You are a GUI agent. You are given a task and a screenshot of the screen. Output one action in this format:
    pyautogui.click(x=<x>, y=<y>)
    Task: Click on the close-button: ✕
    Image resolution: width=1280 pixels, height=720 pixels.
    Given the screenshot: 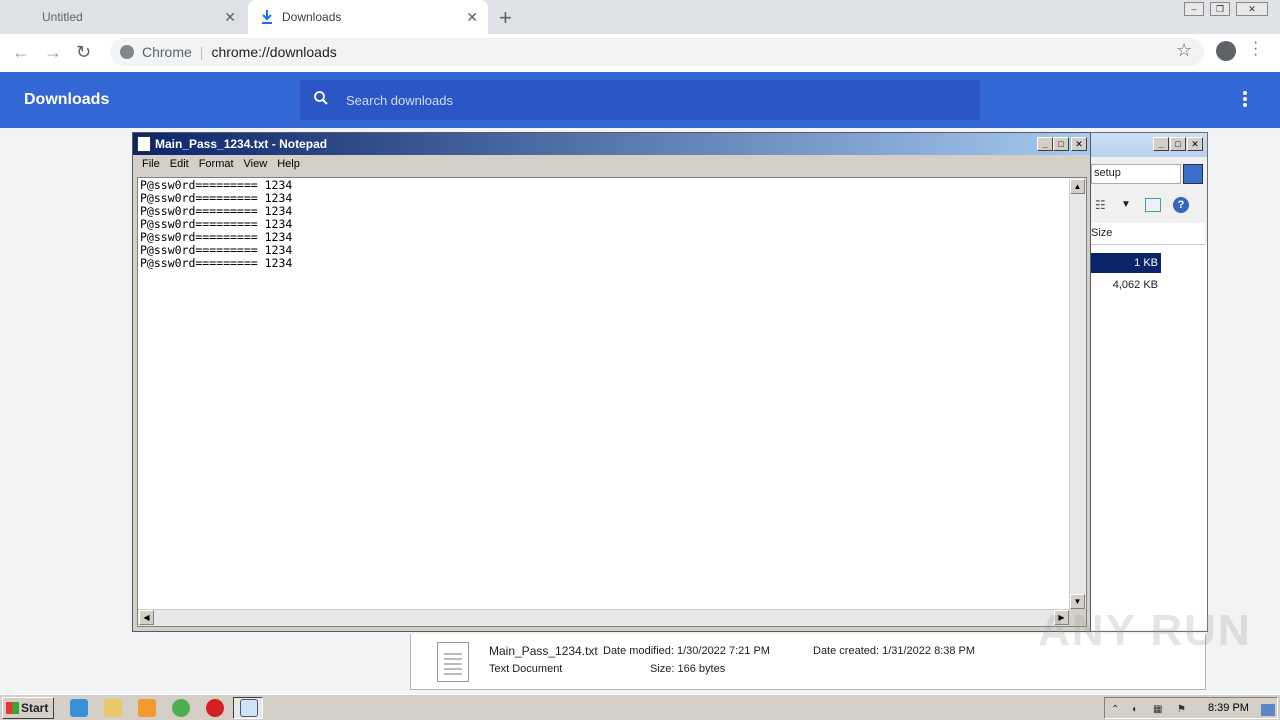 What is the action you would take?
    pyautogui.click(x=1079, y=144)
    